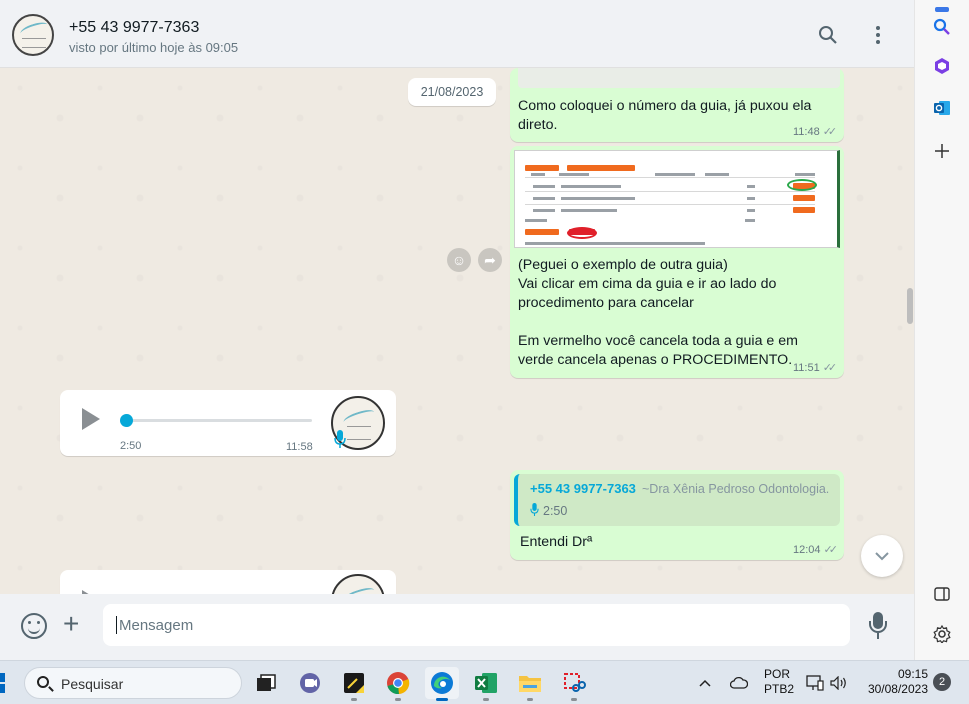 Image resolution: width=969 pixels, height=704 pixels. What do you see at coordinates (777, 674) in the screenshot?
I see `language-code: POR` at bounding box center [777, 674].